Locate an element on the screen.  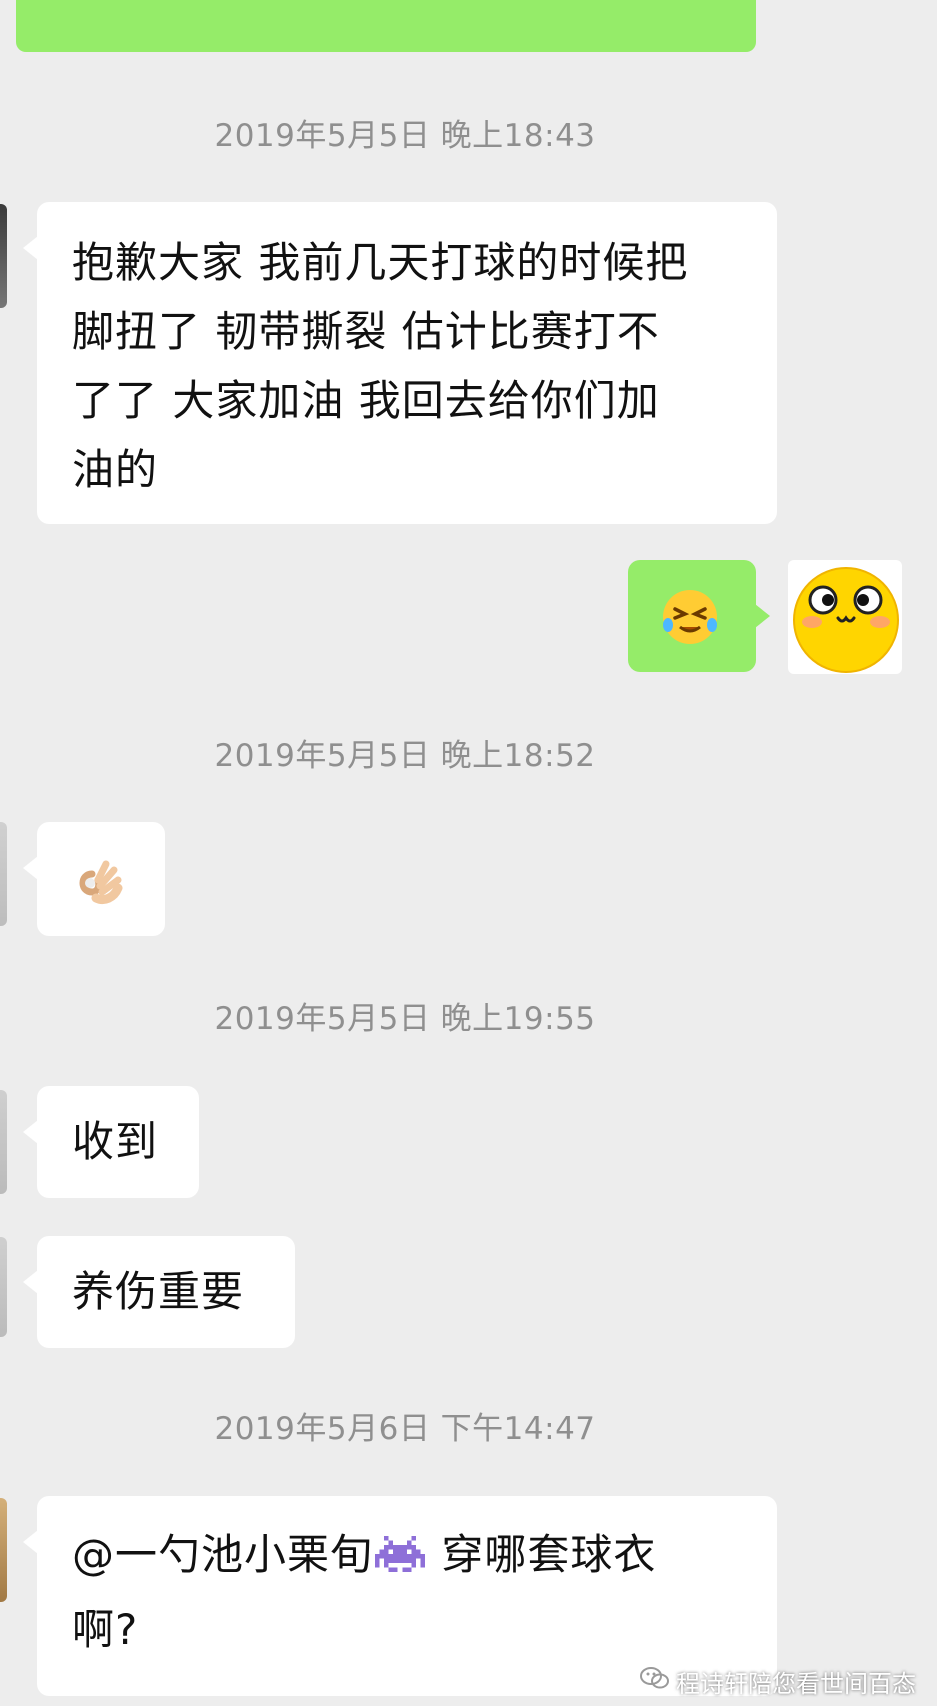
message-bubble: 养伤重要 is located at coordinates (159, 1292).